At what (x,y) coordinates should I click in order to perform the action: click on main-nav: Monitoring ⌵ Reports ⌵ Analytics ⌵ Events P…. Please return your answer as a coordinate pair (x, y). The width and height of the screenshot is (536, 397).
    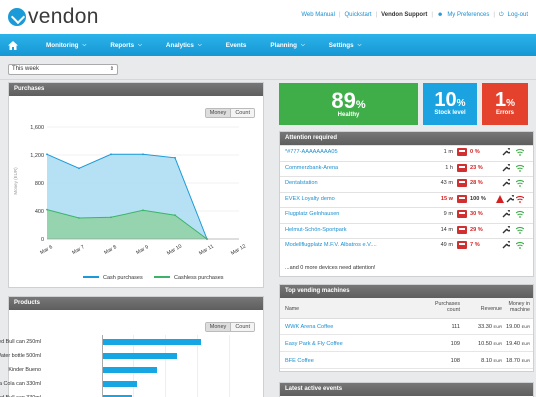
    Looking at the image, I should click on (268, 45).